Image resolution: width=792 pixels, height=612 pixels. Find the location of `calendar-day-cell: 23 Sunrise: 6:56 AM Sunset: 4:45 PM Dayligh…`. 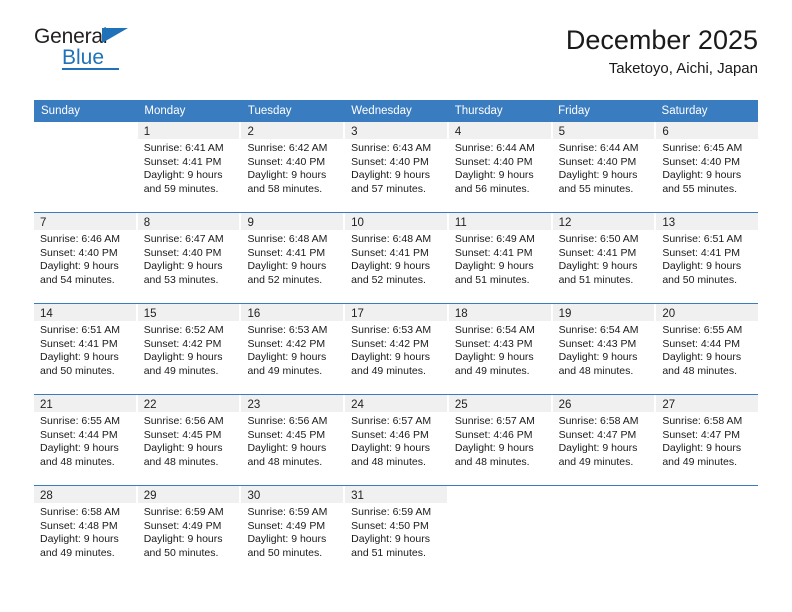

calendar-day-cell: 23 Sunrise: 6:56 AM Sunset: 4:45 PM Dayligh… is located at coordinates (292, 440).